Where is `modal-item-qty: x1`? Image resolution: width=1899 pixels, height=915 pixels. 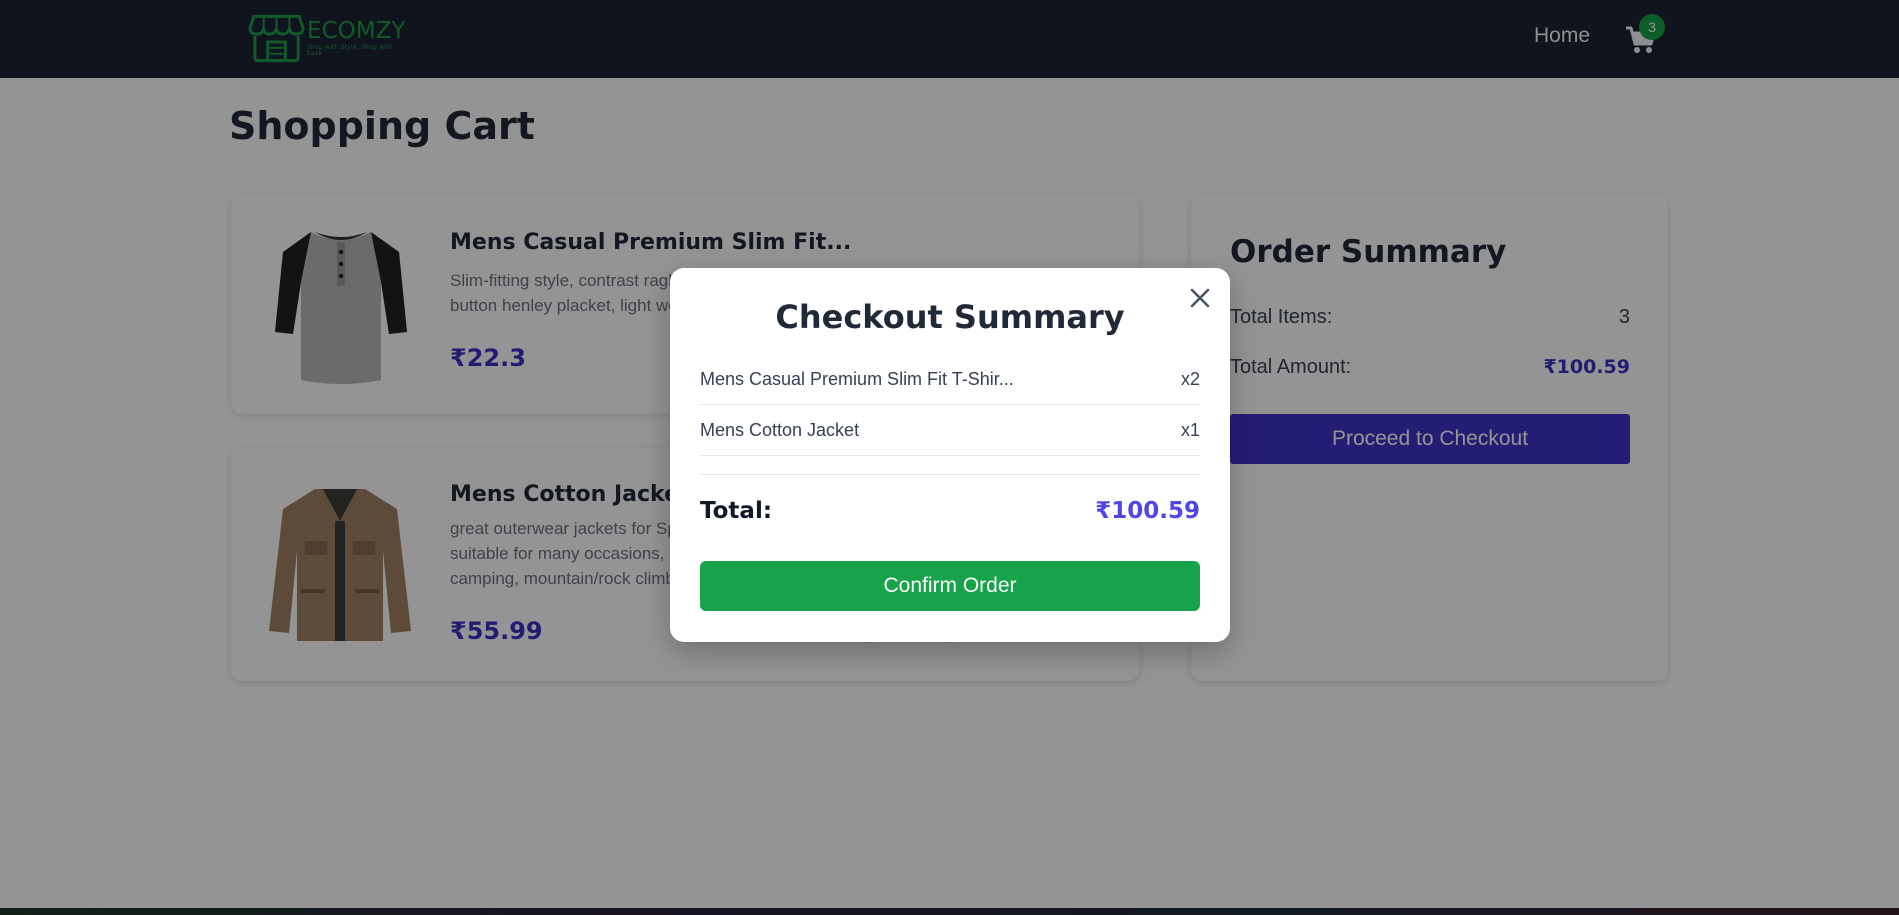
modal-item-qty: x1 is located at coordinates (1190, 429).